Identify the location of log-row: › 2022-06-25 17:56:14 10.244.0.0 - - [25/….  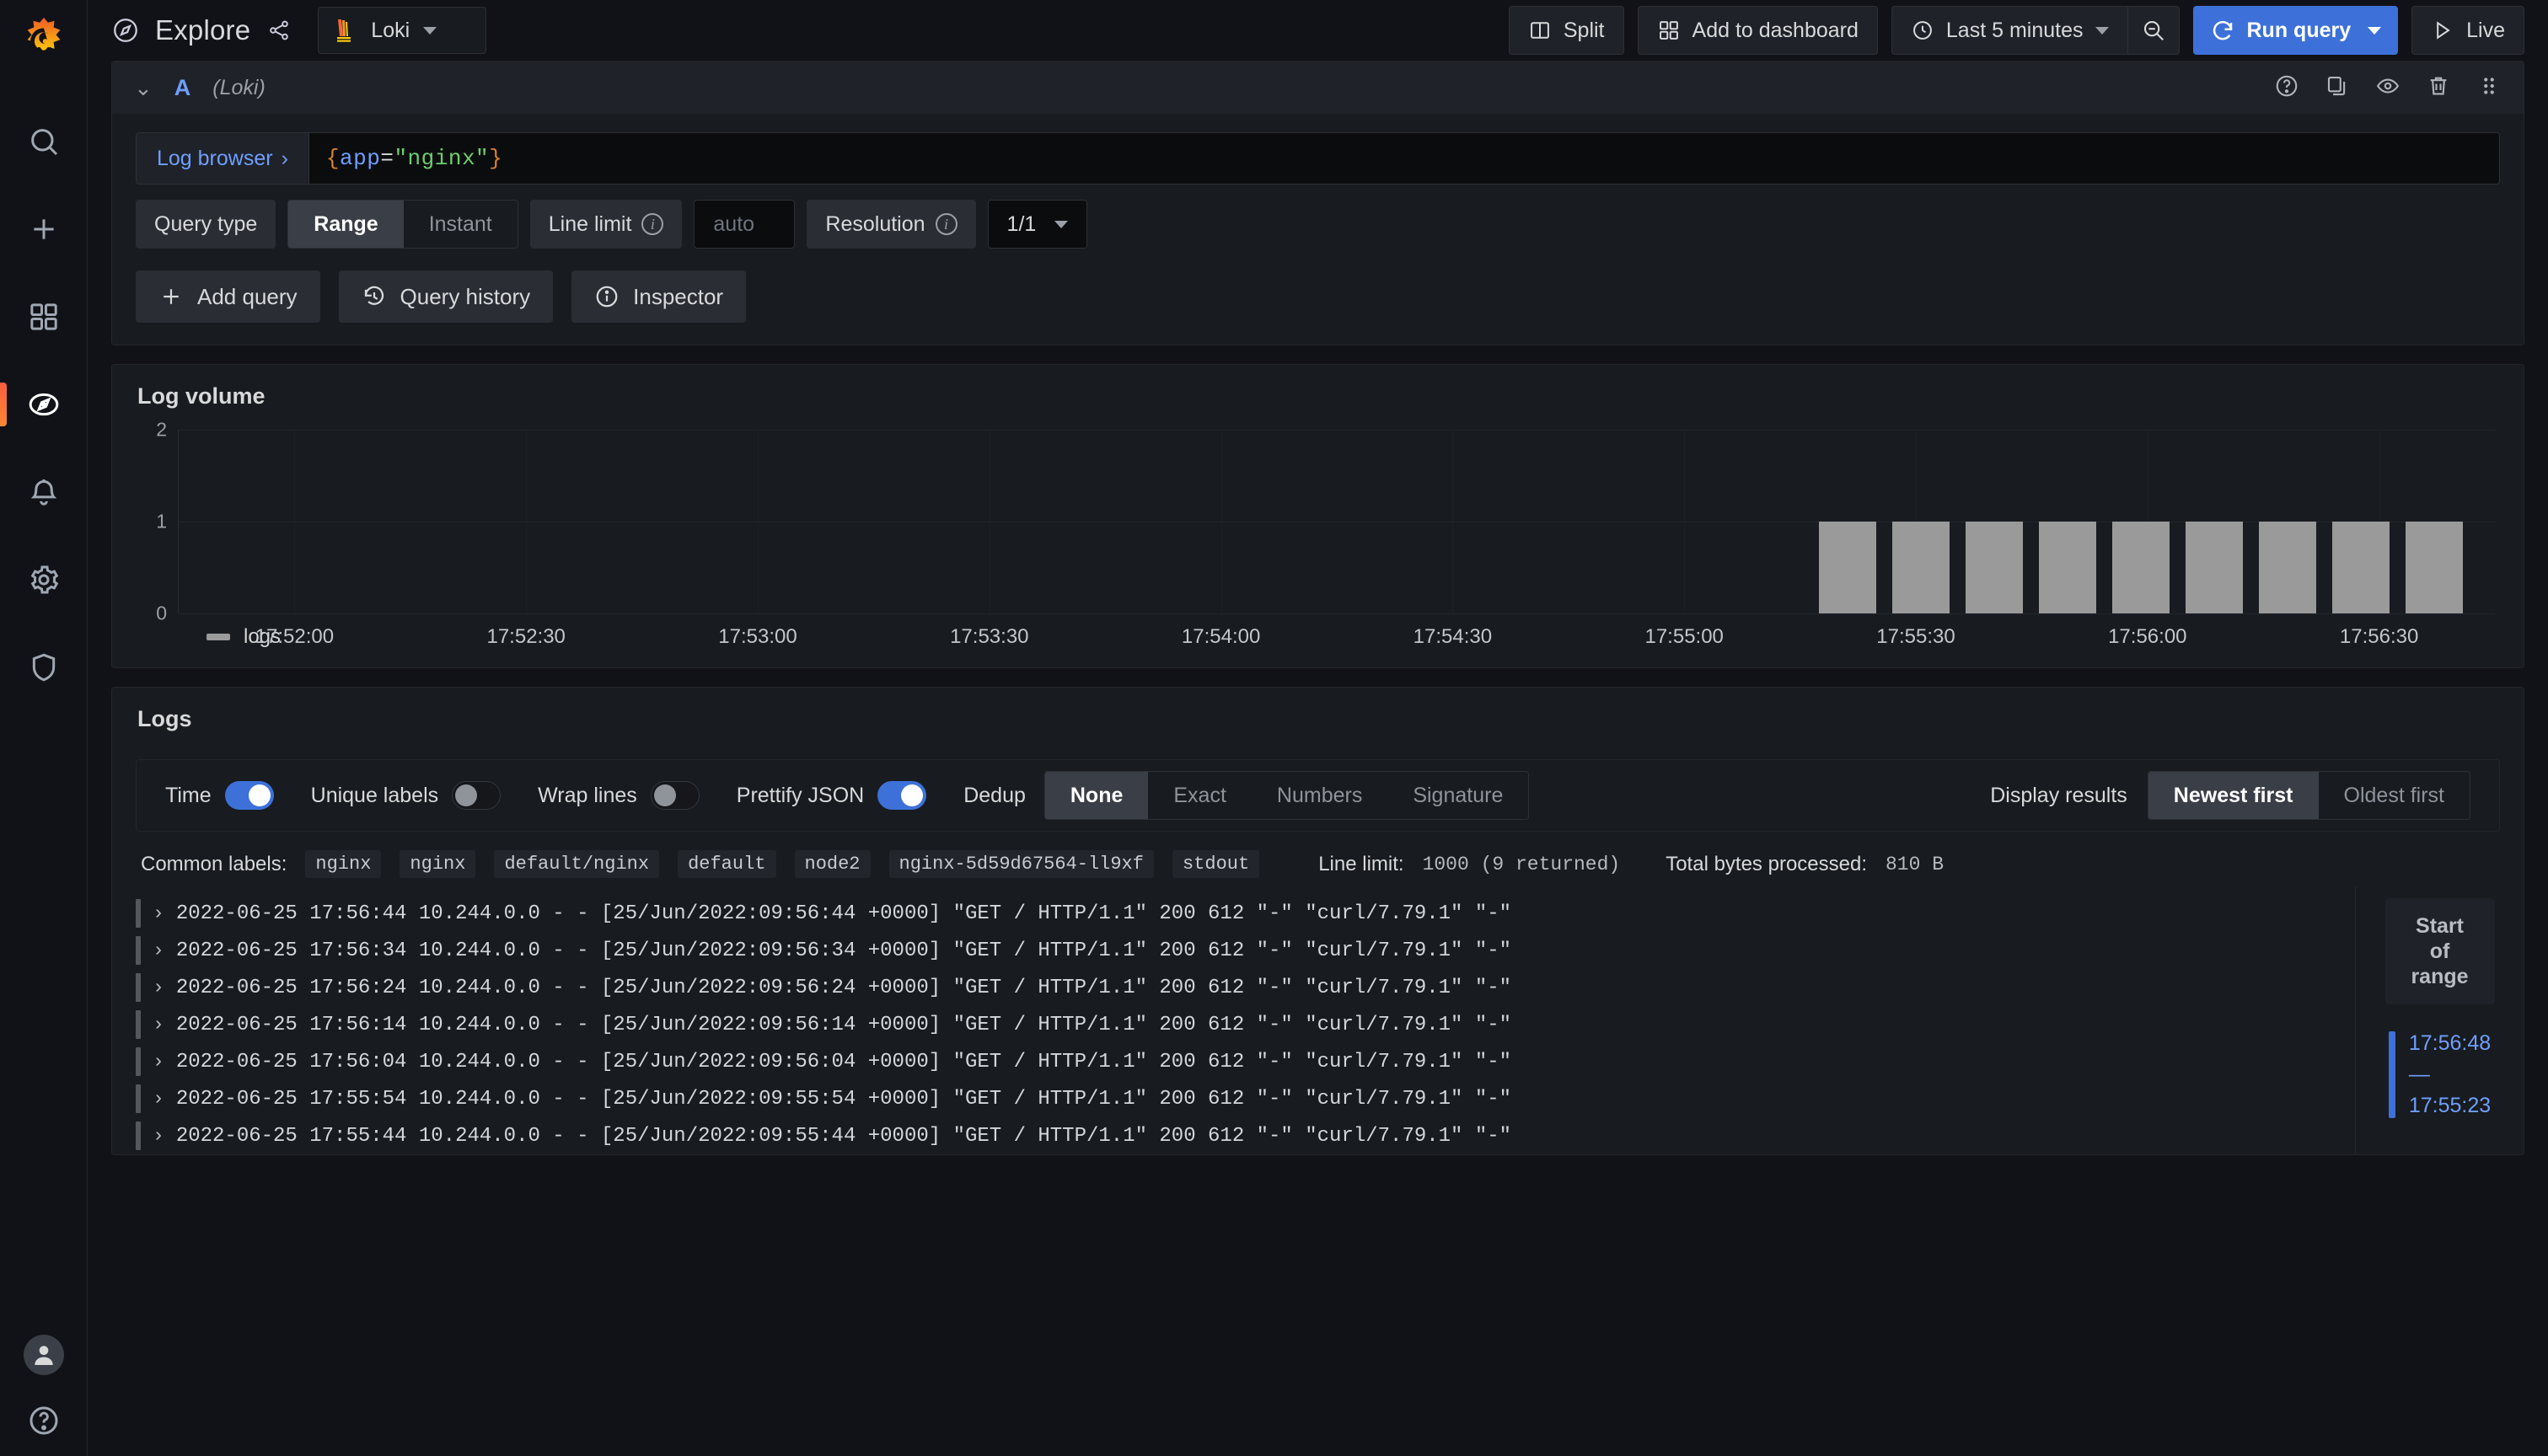
(1330, 1024).